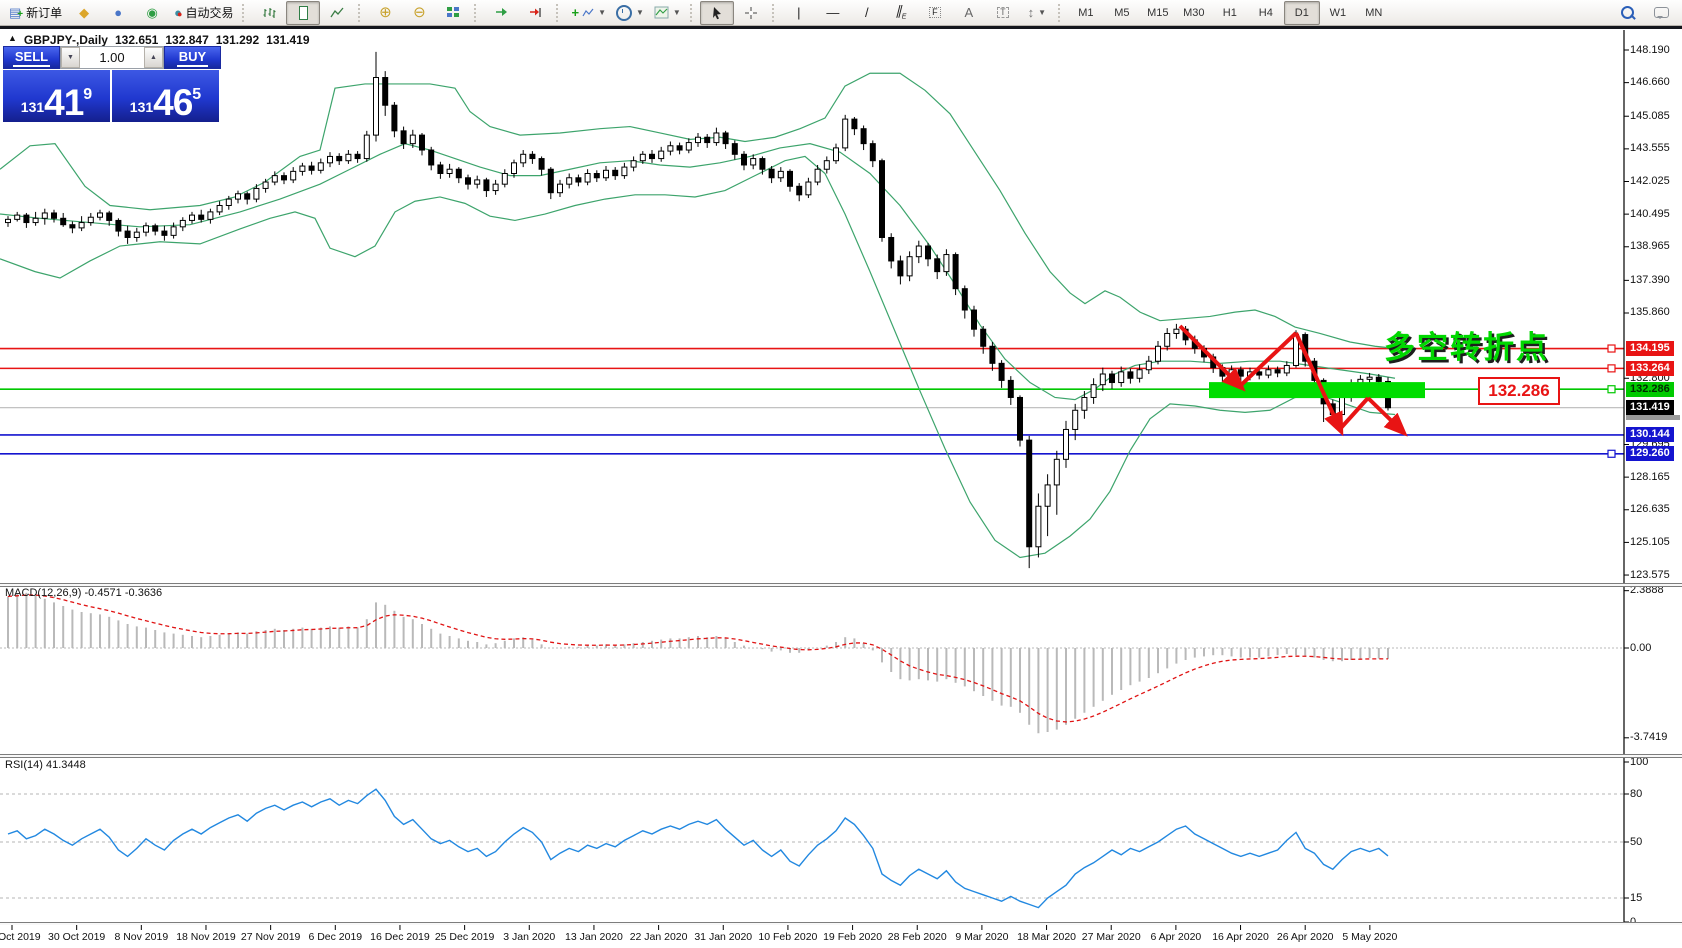 The height and width of the screenshot is (948, 1682). What do you see at coordinates (70, 57) in the screenshot?
I see `volume-decrease-button: ▼` at bounding box center [70, 57].